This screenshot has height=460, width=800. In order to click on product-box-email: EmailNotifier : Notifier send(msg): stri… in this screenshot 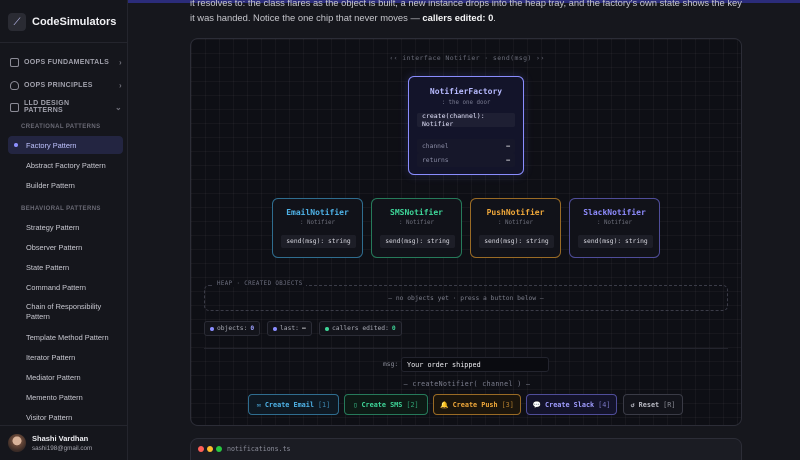, I will do `click(317, 228)`.